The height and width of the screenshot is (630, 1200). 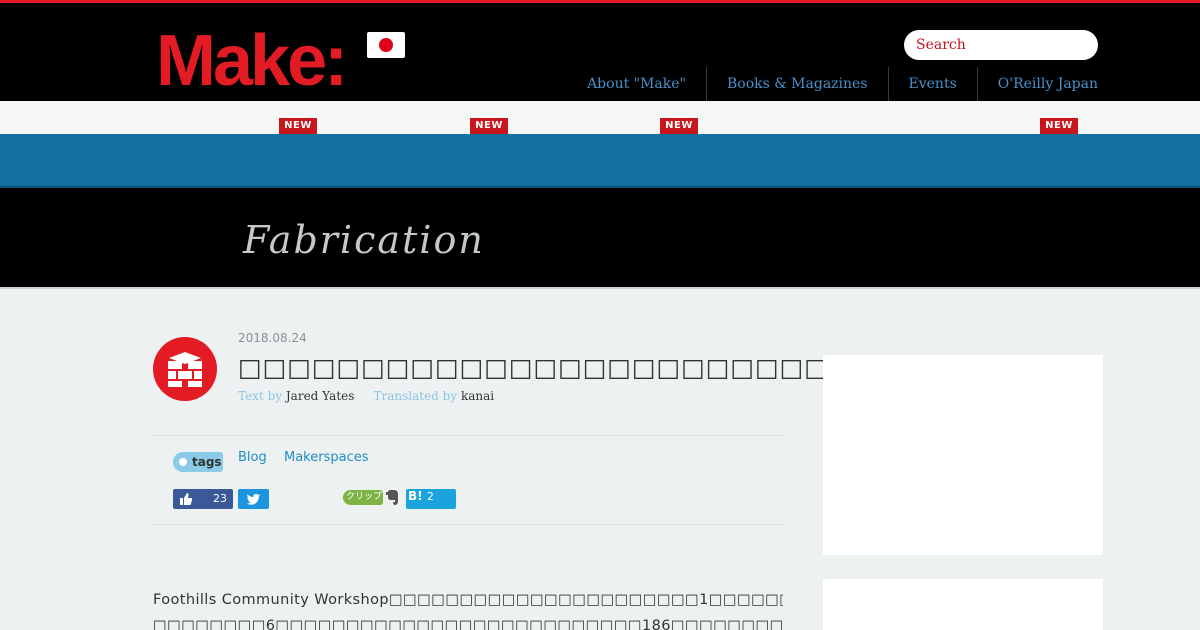 I want to click on make-logo: Make:, so click(x=254, y=58).